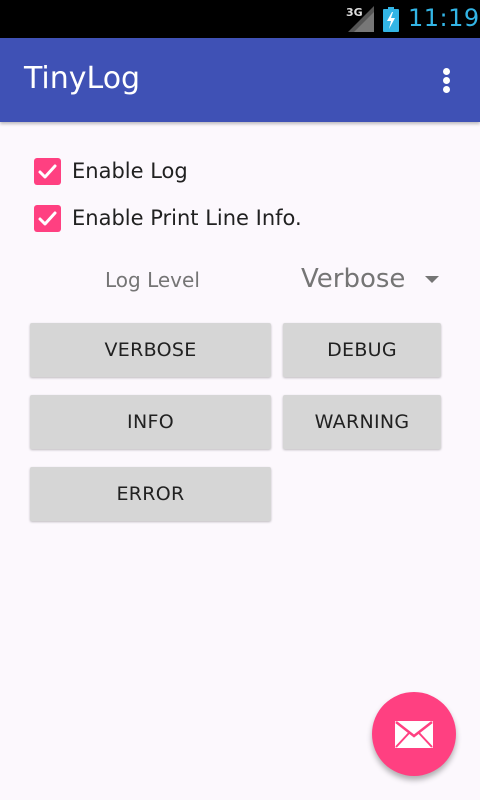 The width and height of the screenshot is (480, 800). What do you see at coordinates (82, 78) in the screenshot?
I see `app-title: TinyLog` at bounding box center [82, 78].